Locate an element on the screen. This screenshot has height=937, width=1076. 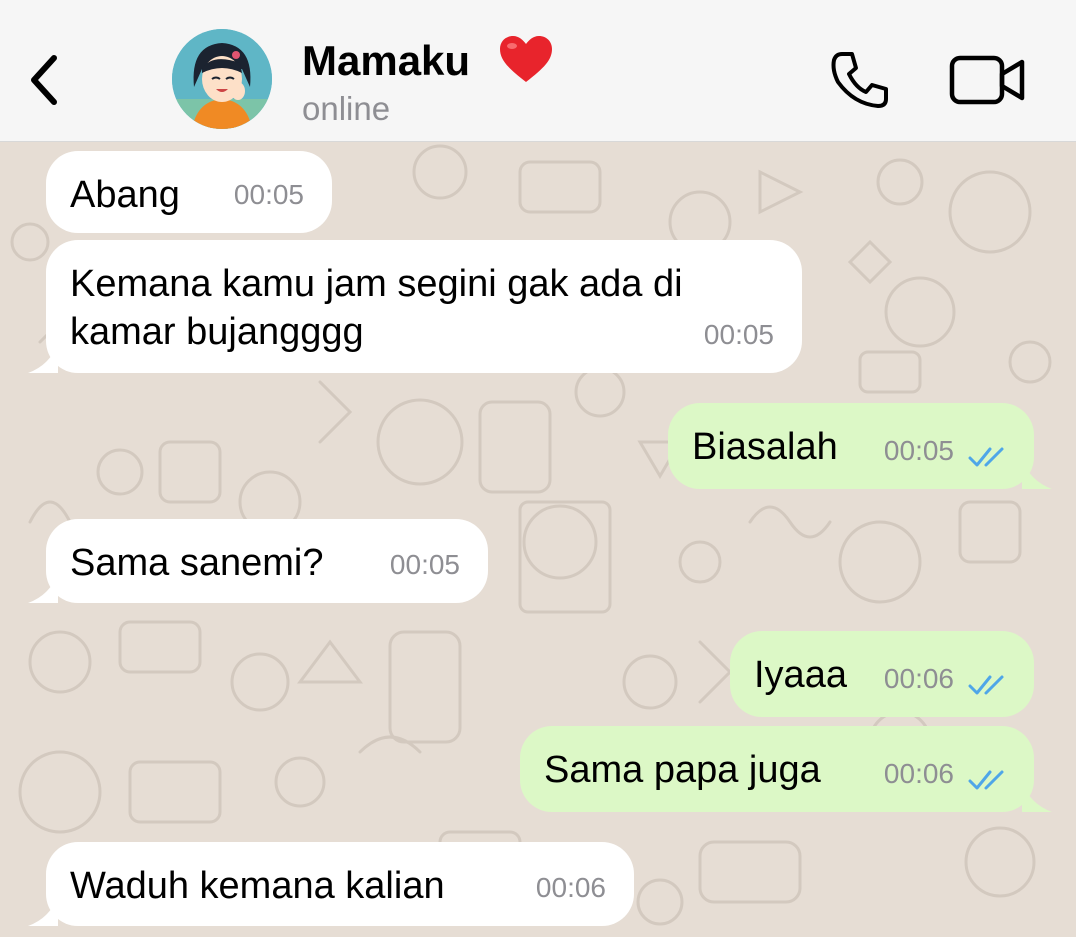
contact-status: online is located at coordinates (346, 108).